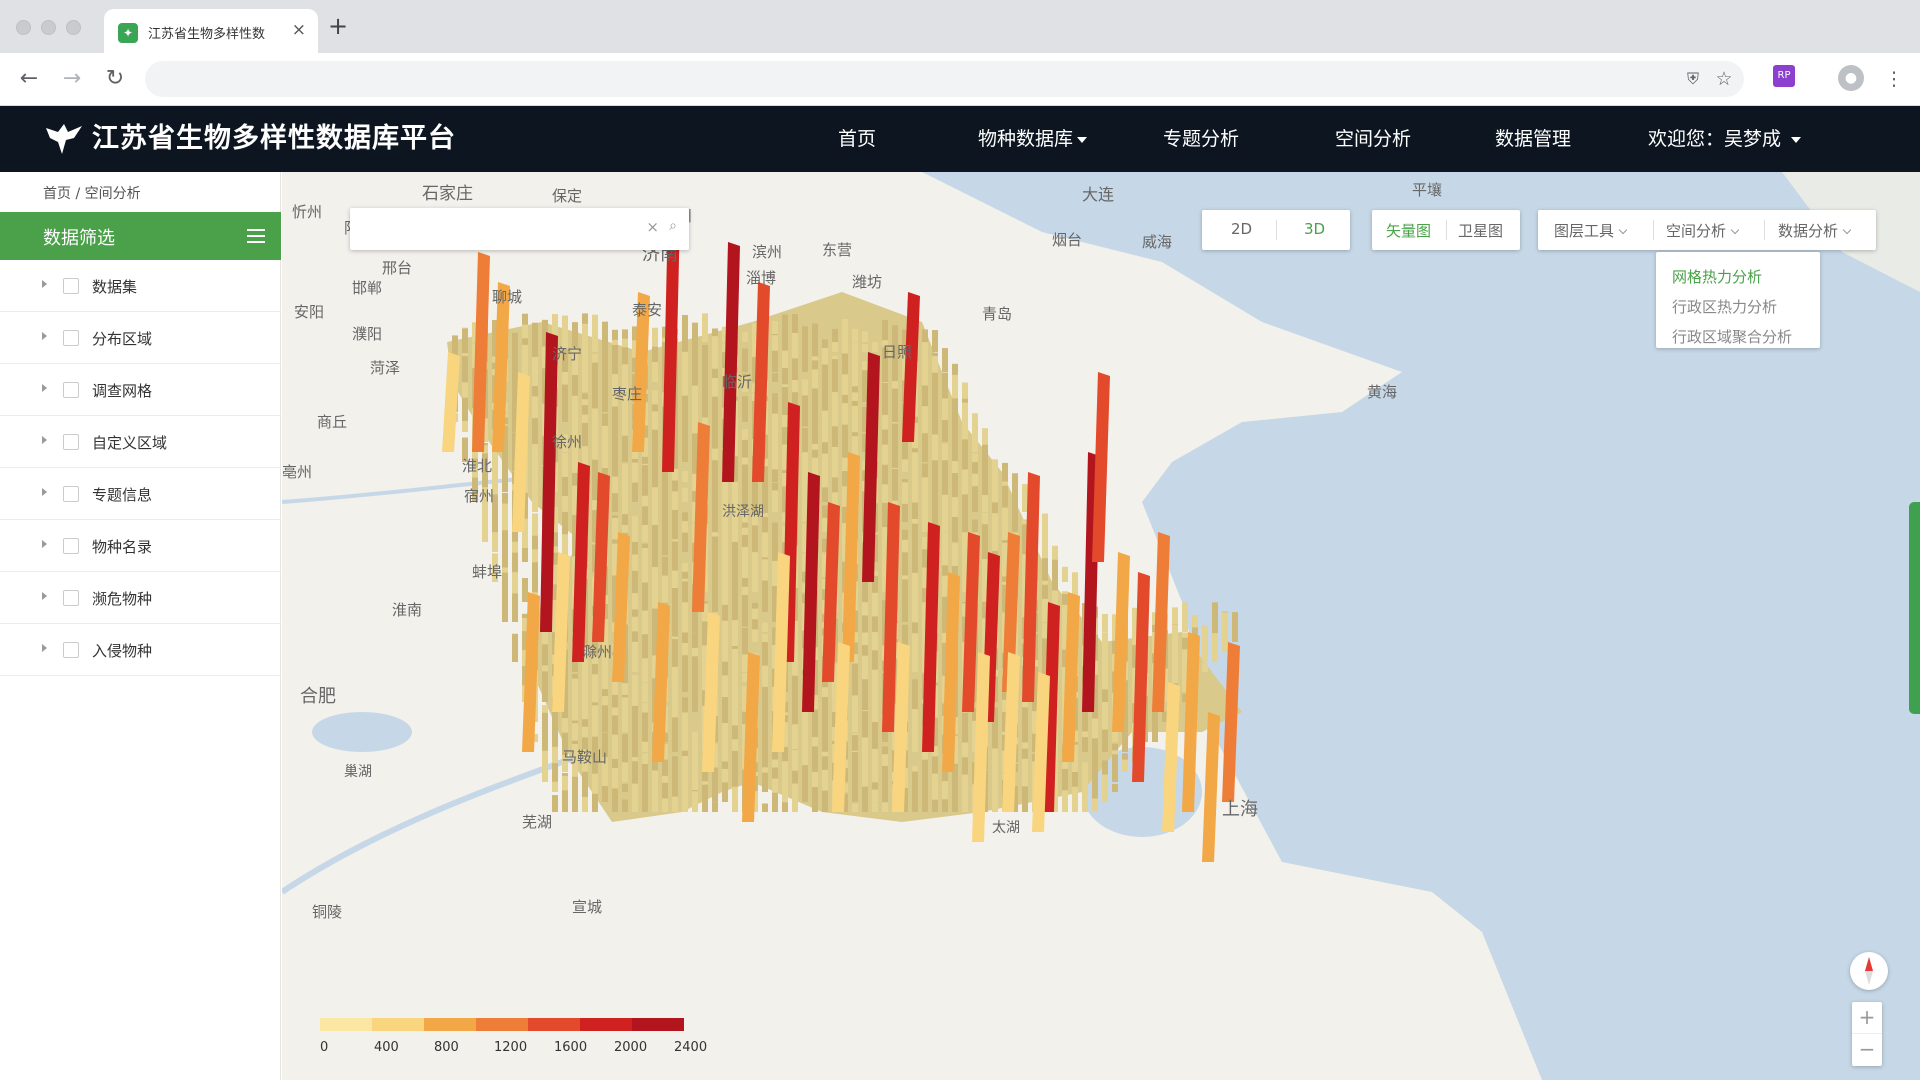  What do you see at coordinates (48, 27) in the screenshot?
I see `window-minimize-dot` at bounding box center [48, 27].